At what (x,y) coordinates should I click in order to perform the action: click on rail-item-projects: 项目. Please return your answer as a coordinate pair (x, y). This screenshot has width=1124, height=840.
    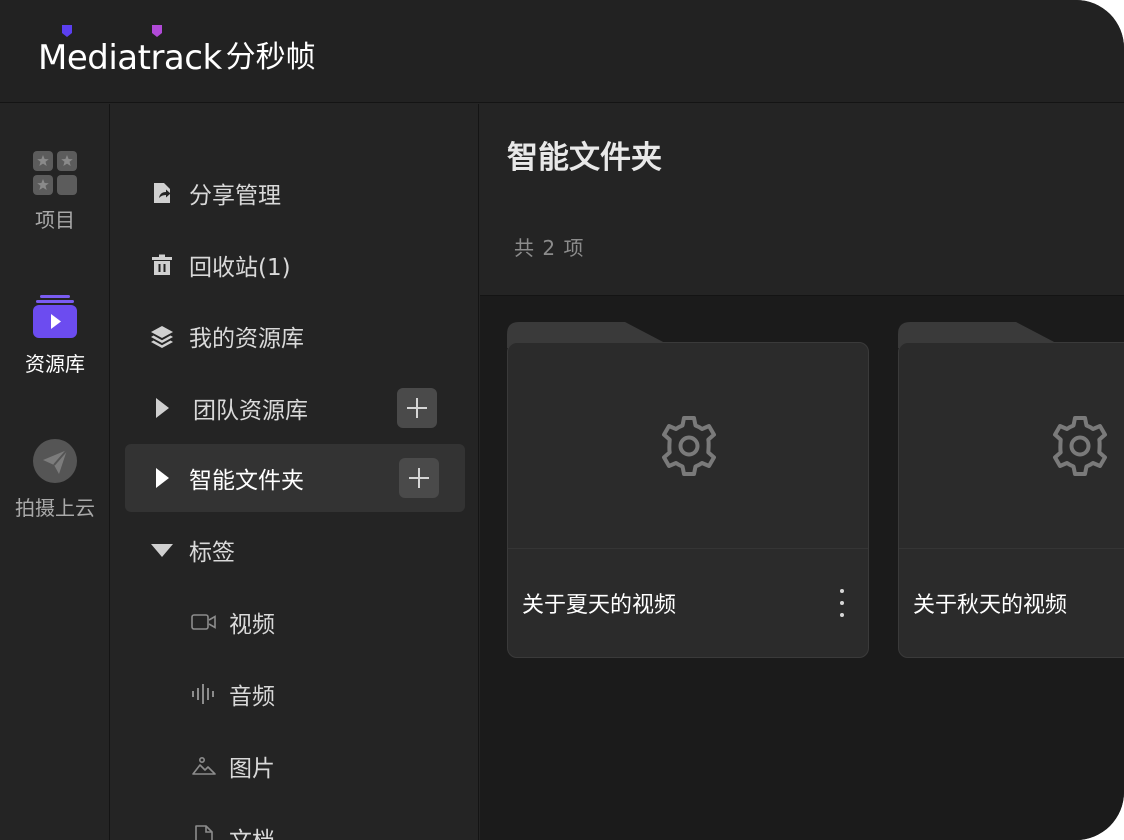
    Looking at the image, I should click on (55, 191).